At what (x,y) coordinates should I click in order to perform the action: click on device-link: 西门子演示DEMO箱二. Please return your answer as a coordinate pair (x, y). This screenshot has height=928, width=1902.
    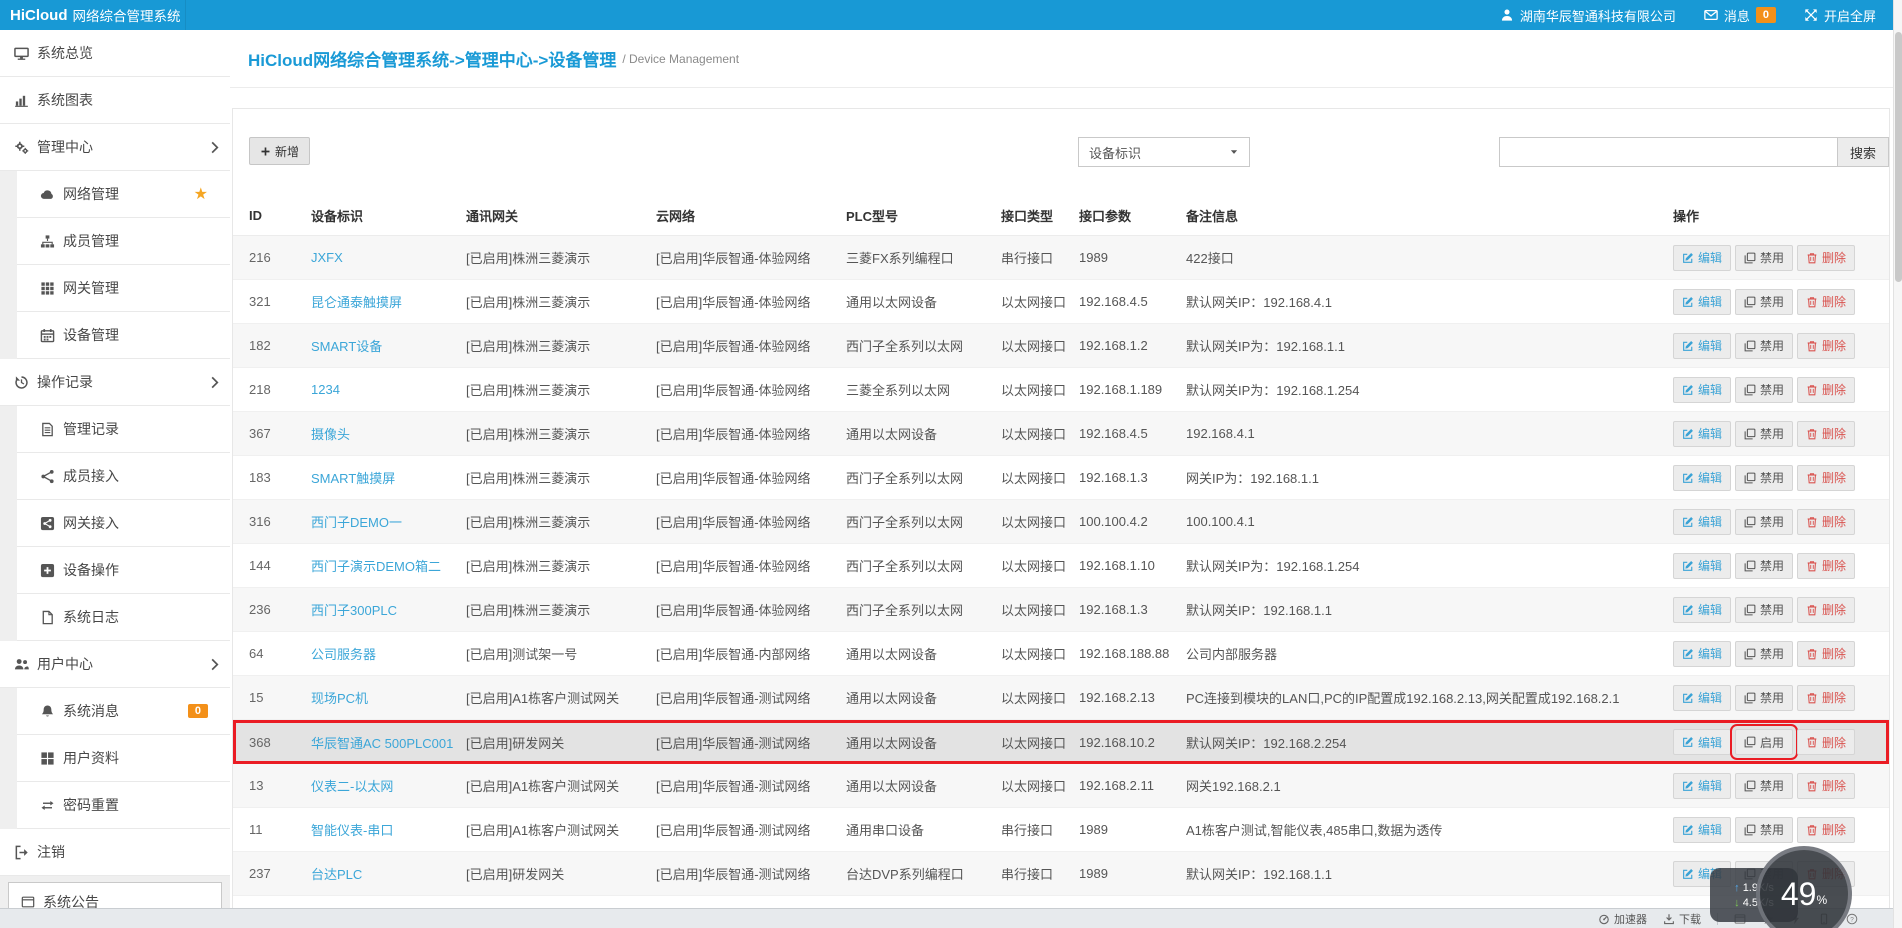
    Looking at the image, I should click on (376, 566).